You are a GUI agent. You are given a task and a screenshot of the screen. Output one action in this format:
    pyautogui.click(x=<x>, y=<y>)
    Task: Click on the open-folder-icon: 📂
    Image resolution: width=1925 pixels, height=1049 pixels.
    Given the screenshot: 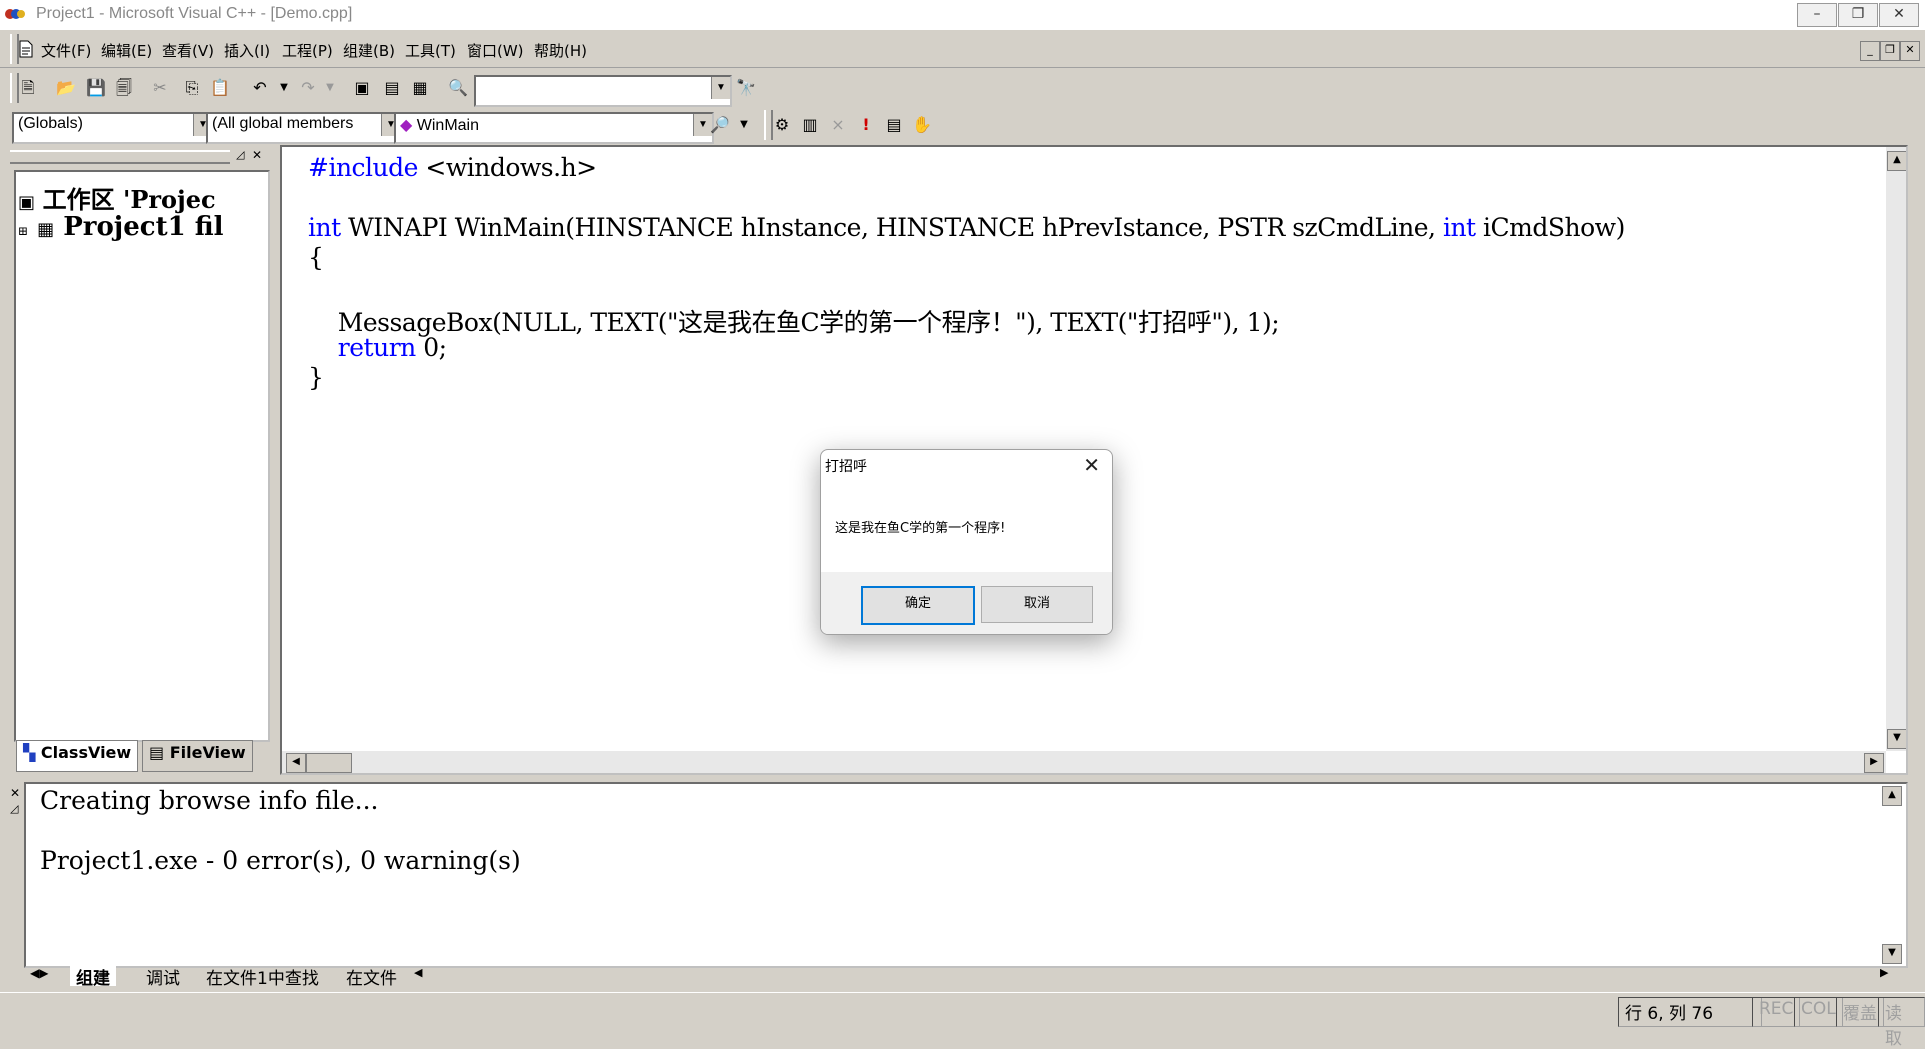 What is the action you would take?
    pyautogui.click(x=66, y=88)
    